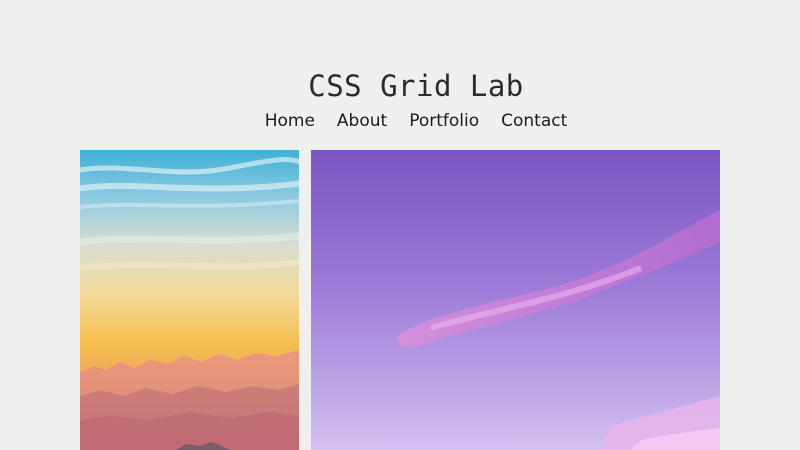  What do you see at coordinates (444, 121) in the screenshot?
I see `nav-link-portfolio: Portfolio` at bounding box center [444, 121].